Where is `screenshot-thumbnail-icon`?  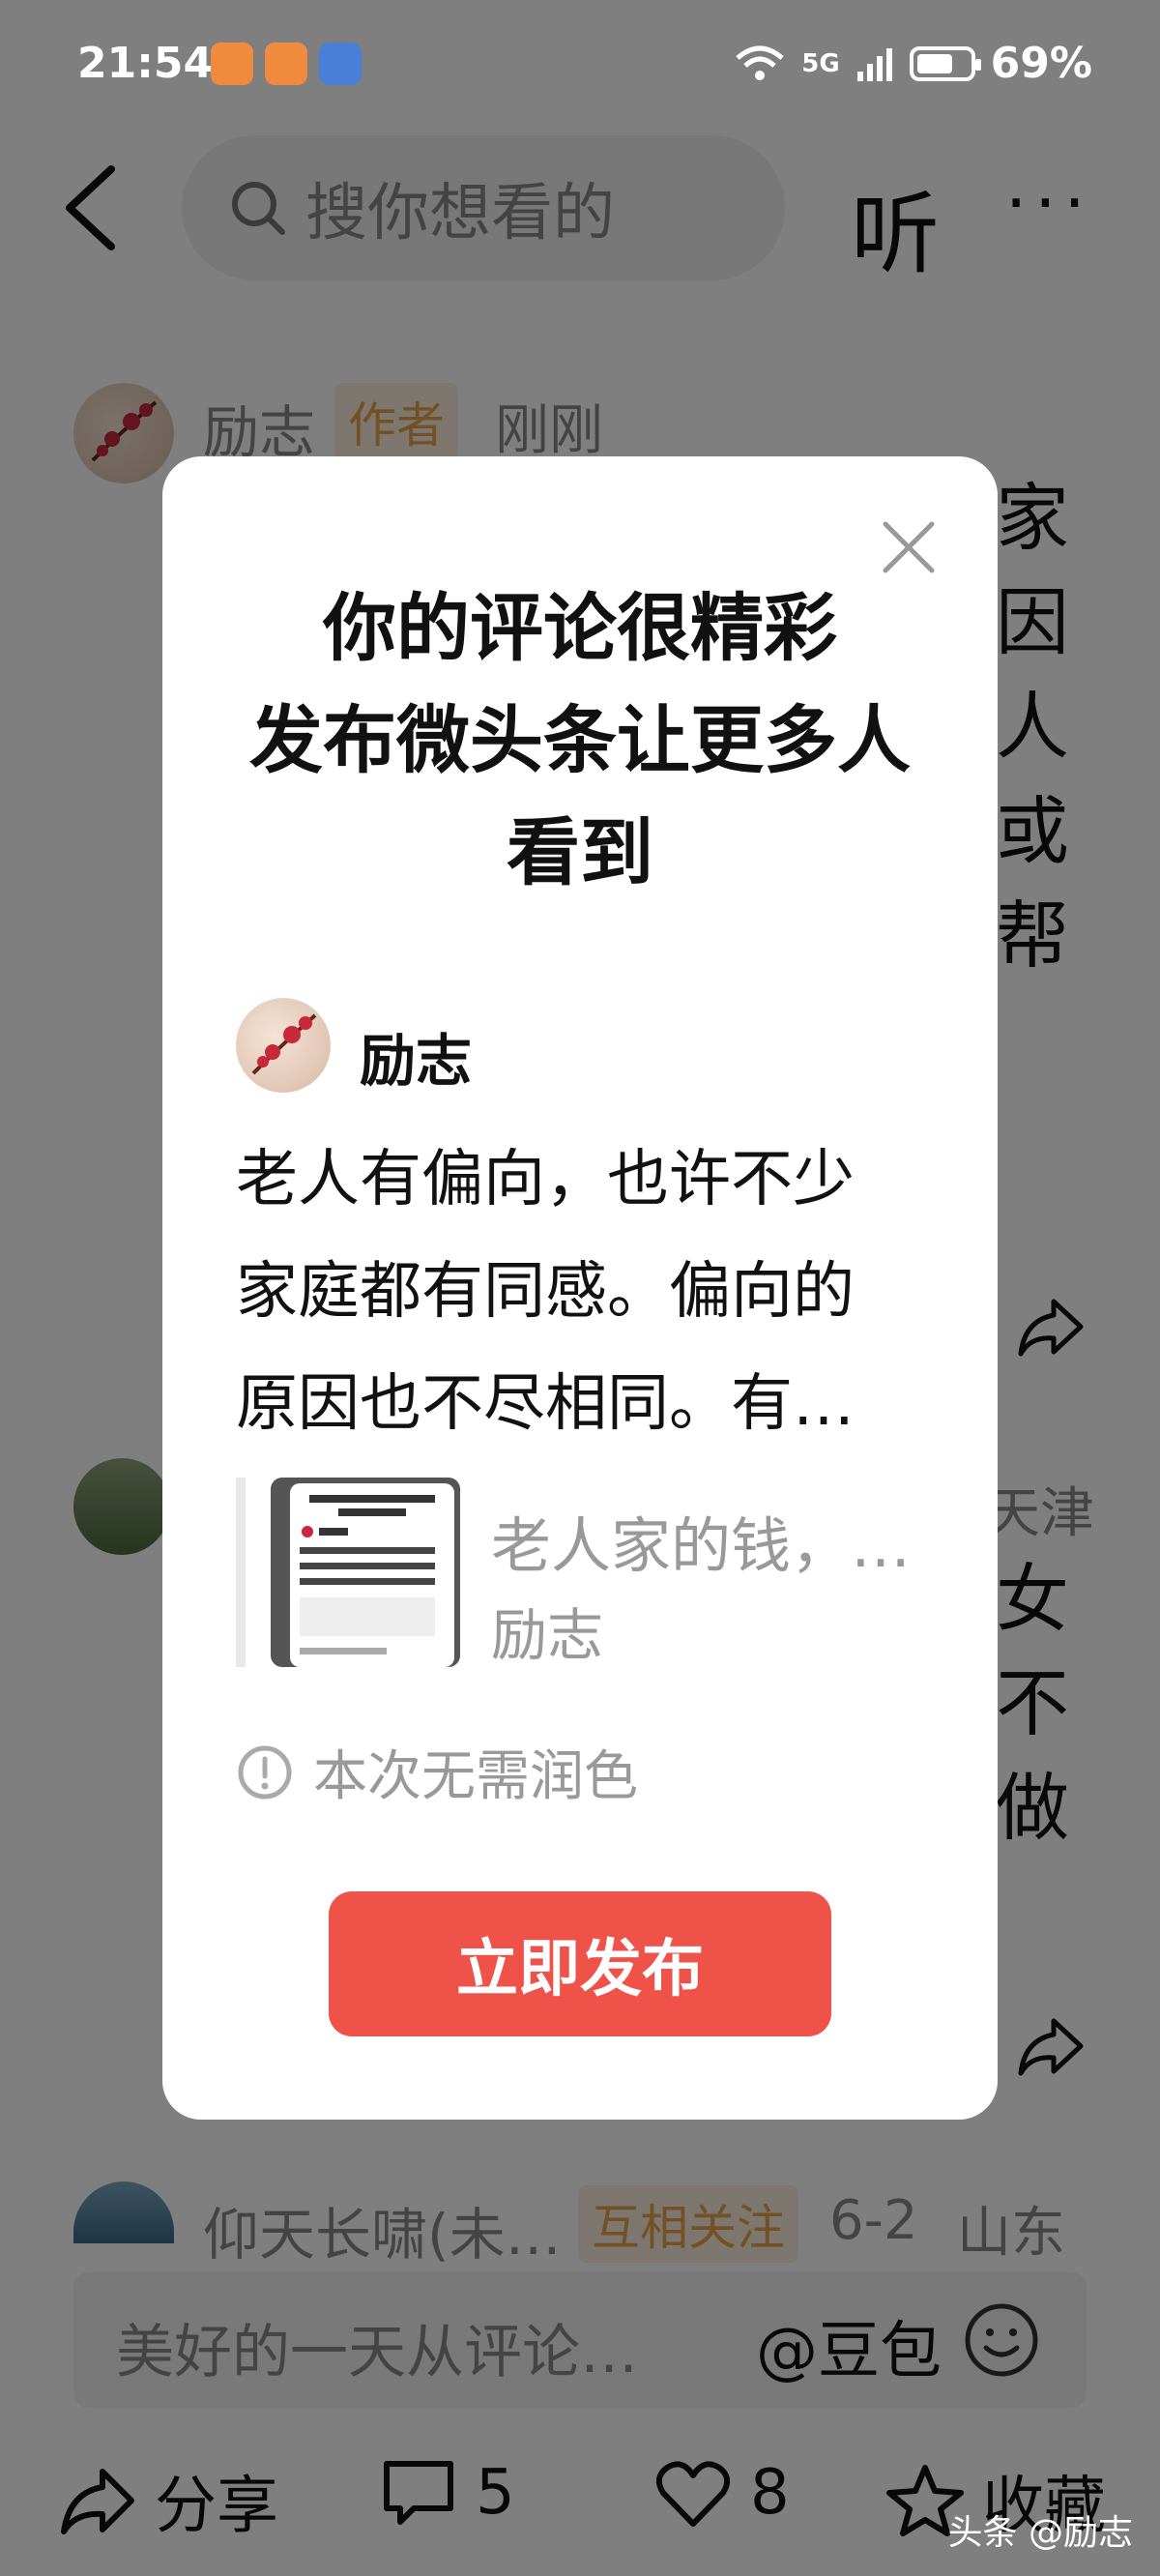 screenshot-thumbnail-icon is located at coordinates (365, 1572).